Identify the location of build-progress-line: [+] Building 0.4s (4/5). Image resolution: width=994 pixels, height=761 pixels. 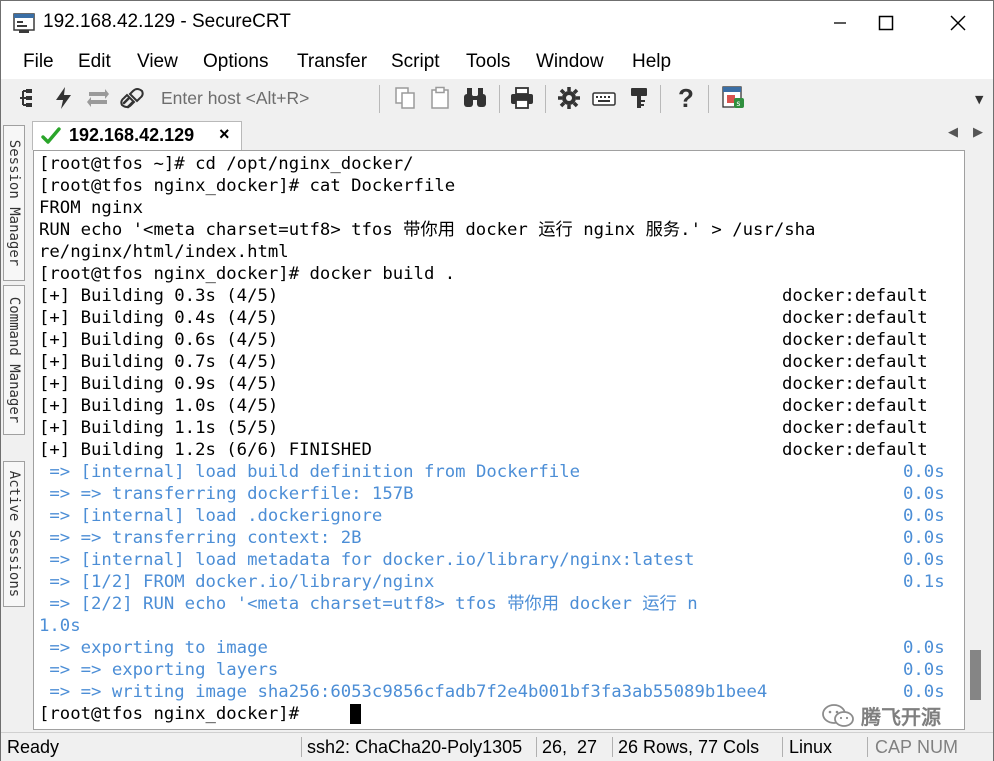
(159, 318).